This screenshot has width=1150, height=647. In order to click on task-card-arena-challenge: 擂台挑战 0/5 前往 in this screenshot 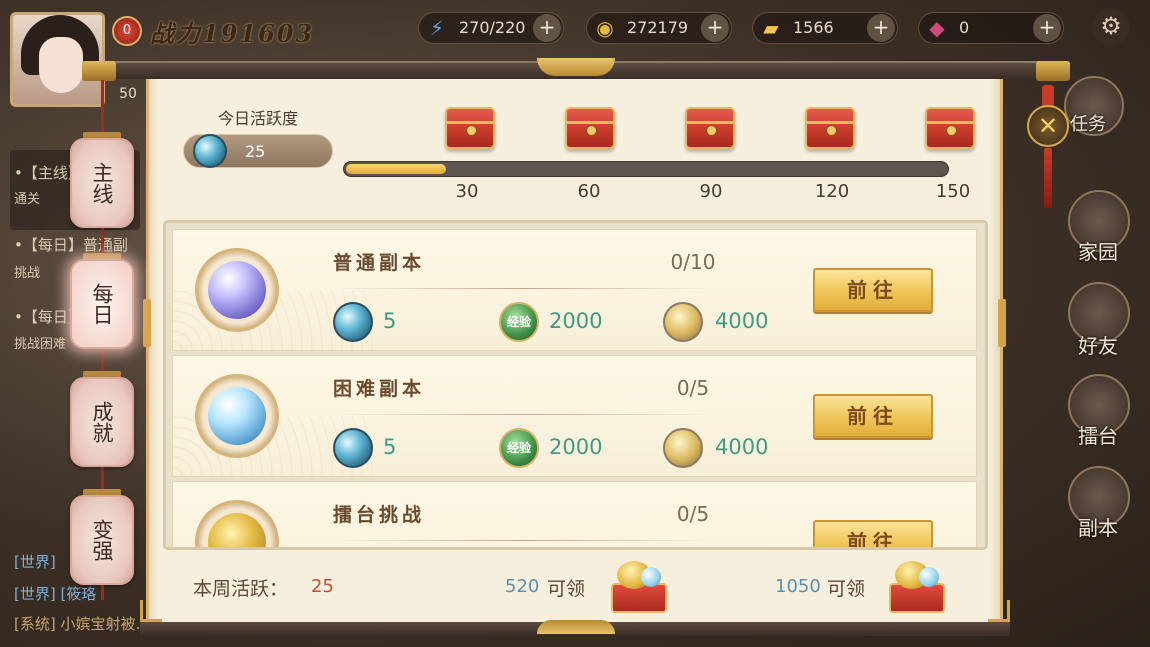, I will do `click(574, 514)`.